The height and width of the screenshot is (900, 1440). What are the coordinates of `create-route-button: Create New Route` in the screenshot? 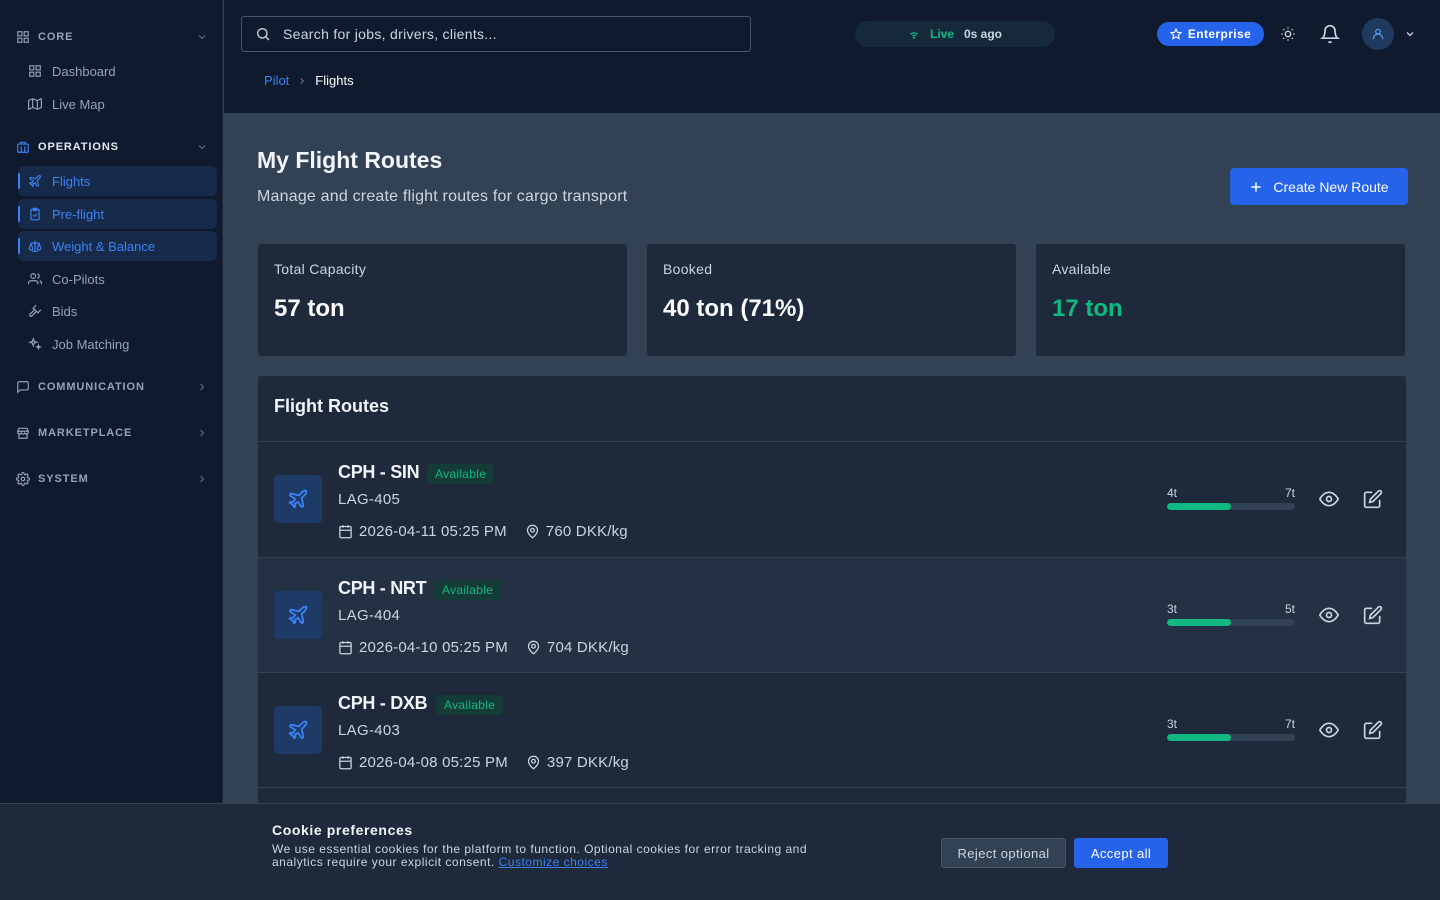 It's located at (1319, 186).